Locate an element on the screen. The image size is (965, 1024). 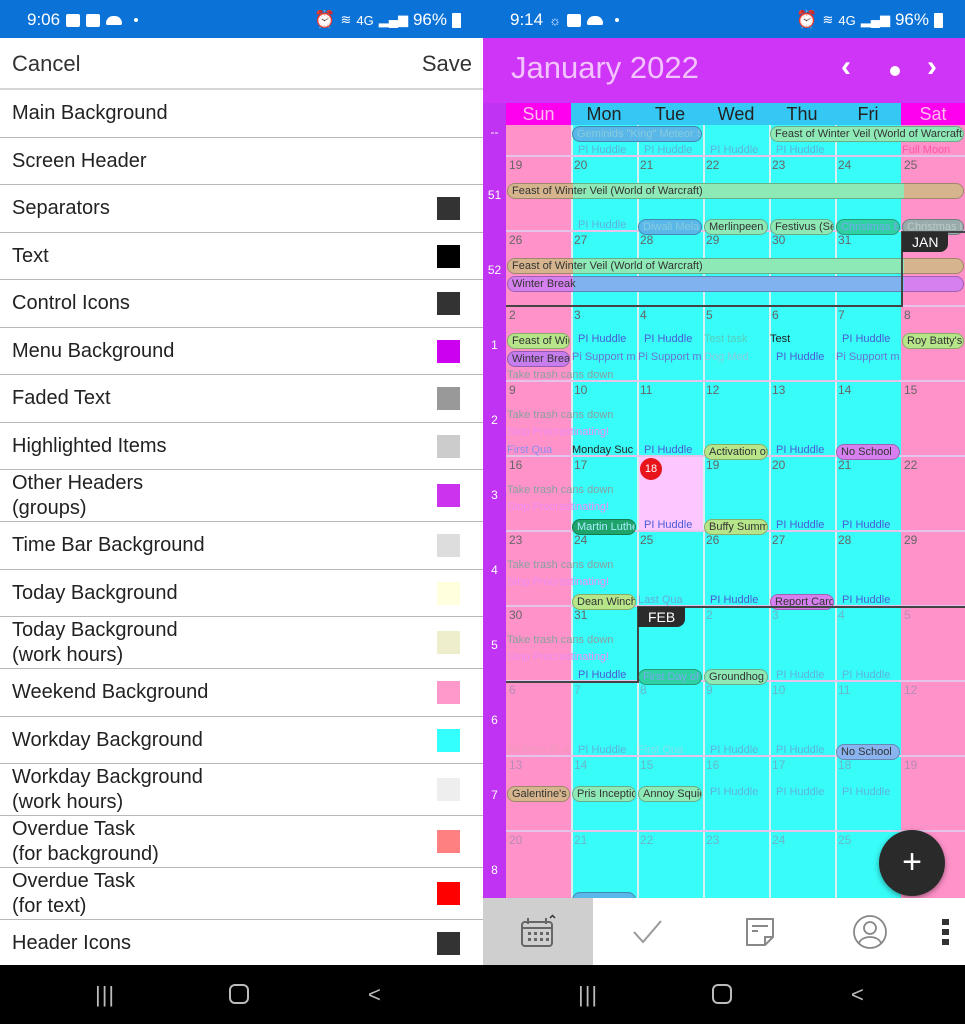
color-setting-row: Faded Text is located at coordinates (241, 399).